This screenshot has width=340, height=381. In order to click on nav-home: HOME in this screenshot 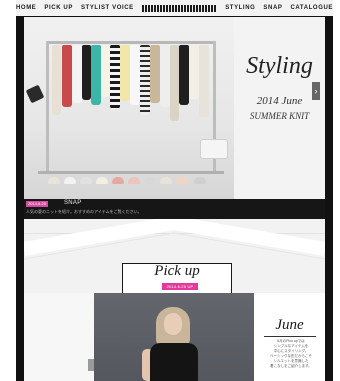, I will do `click(26, 8)`.